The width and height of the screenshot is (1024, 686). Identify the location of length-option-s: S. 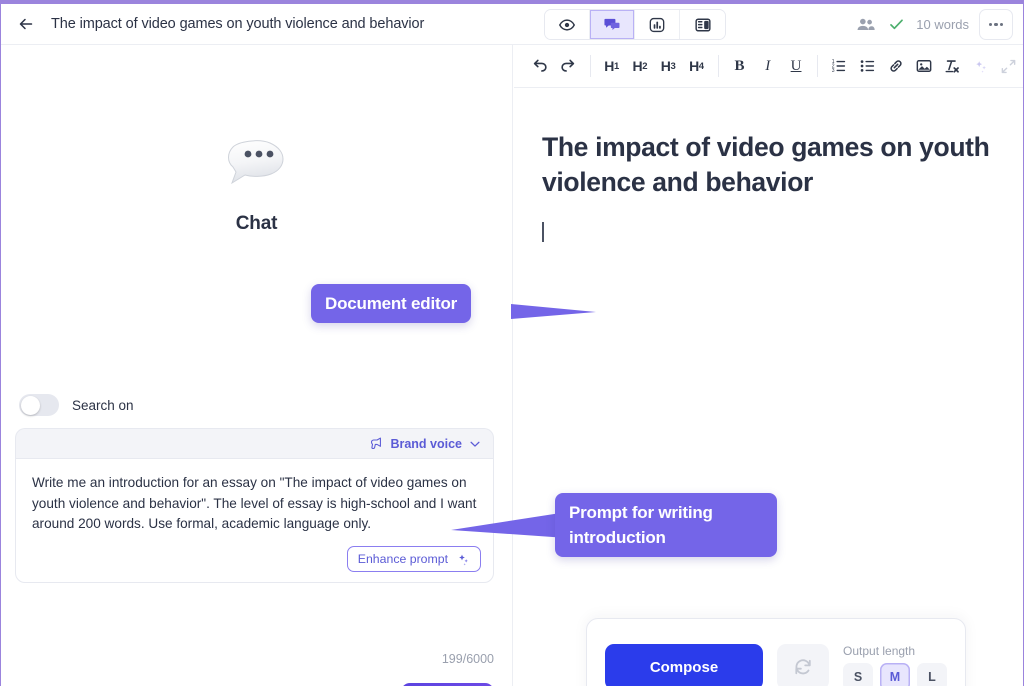
(858, 674).